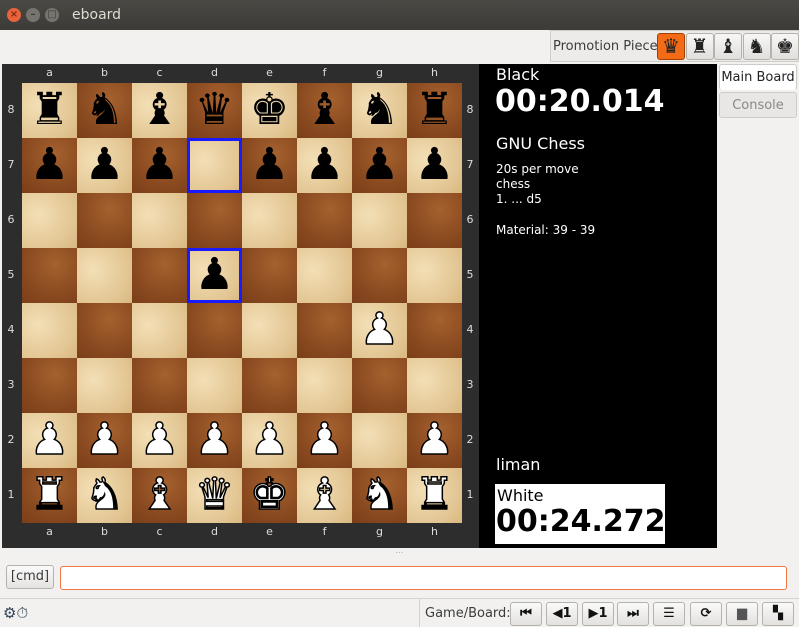  I want to click on cmd-button: [cmd], so click(30, 577).